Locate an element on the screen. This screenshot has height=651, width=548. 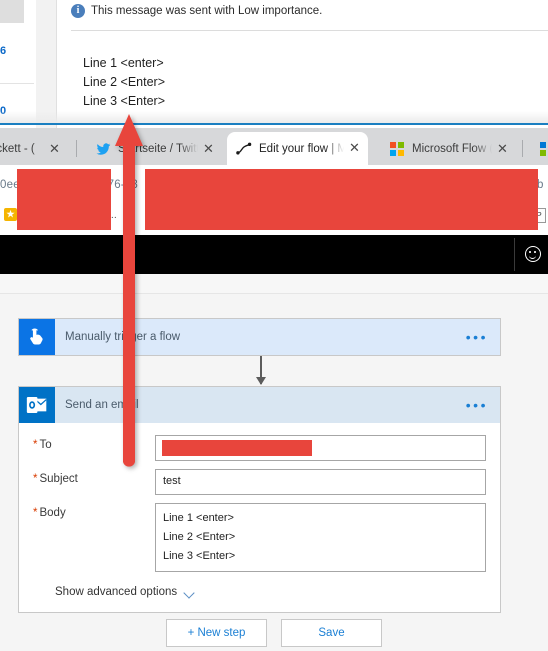
tab-title: Startseite / Twitt is located at coordinates (158, 149).